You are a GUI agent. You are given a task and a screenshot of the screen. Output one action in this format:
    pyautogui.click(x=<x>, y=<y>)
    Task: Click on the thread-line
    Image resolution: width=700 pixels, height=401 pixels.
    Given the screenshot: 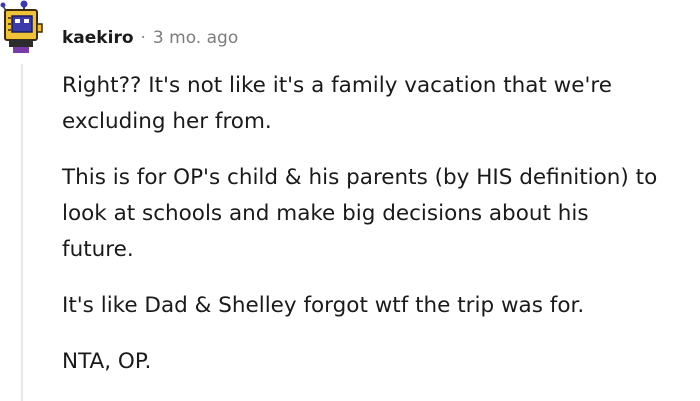 What is the action you would take?
    pyautogui.click(x=22, y=232)
    